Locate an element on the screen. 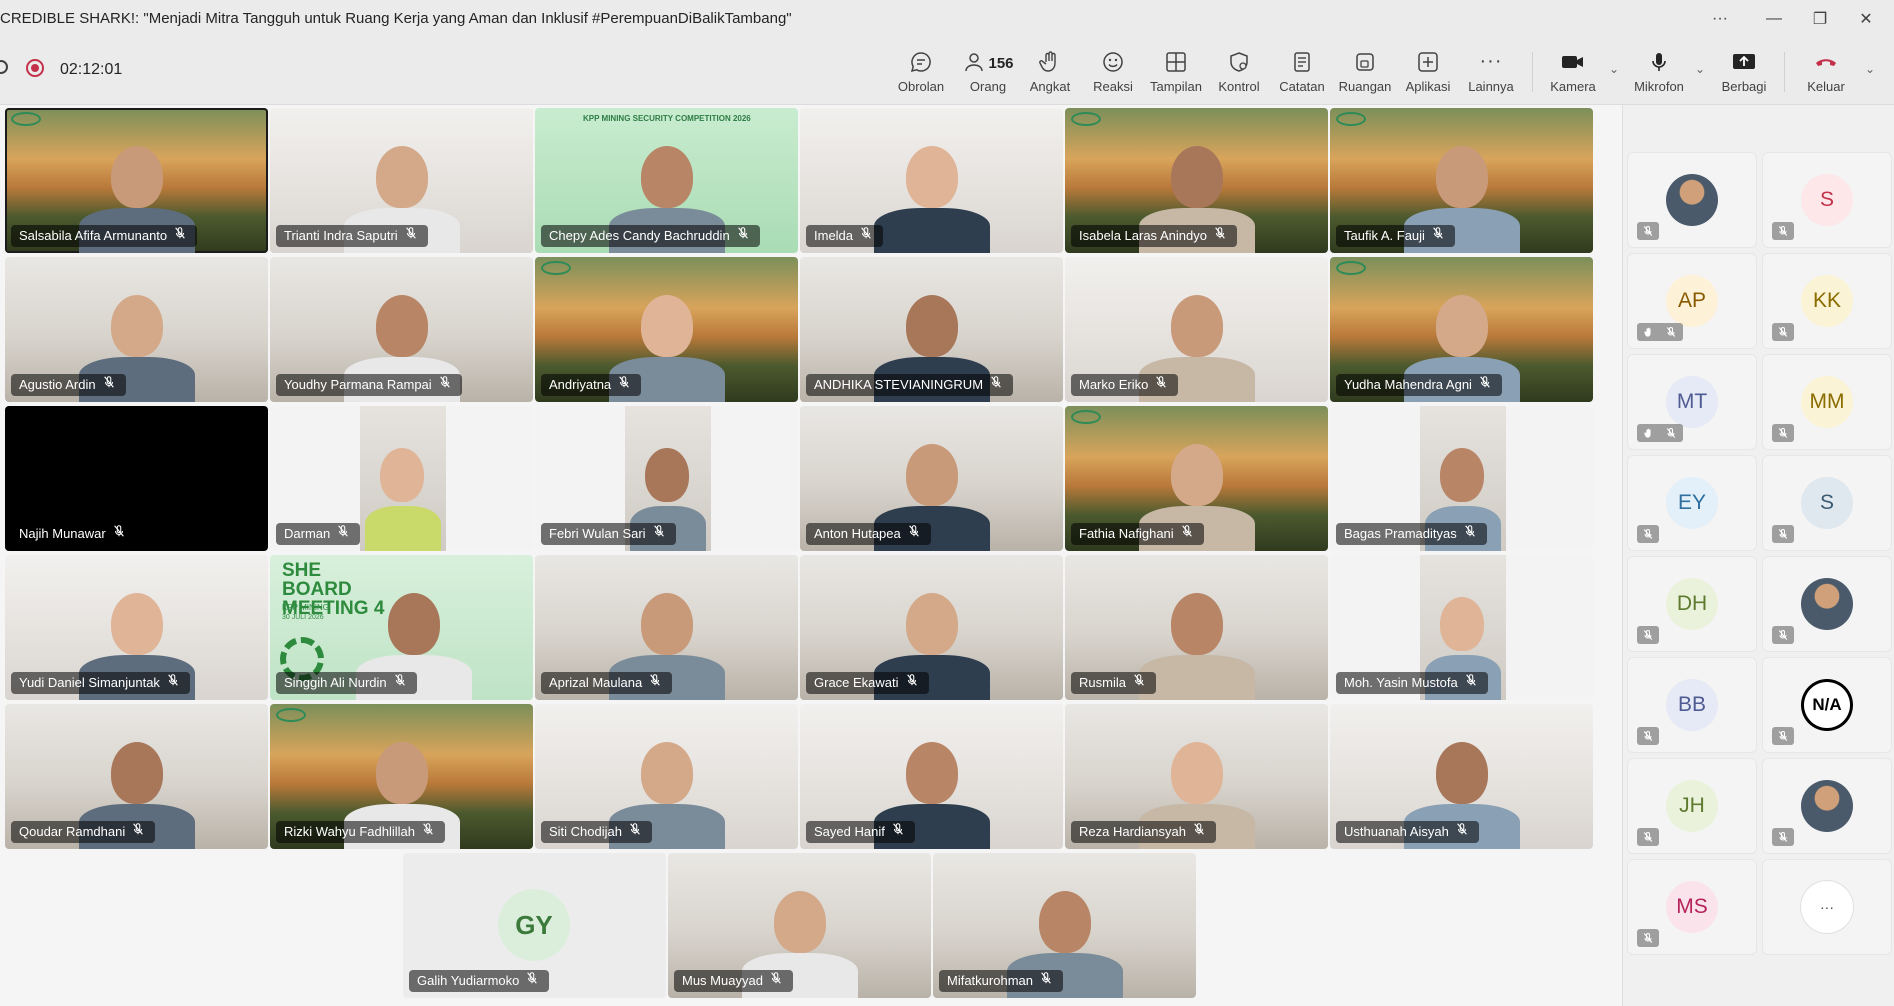 The width and height of the screenshot is (1894, 1006). participant-name: Sayed Hanif is located at coordinates (849, 831).